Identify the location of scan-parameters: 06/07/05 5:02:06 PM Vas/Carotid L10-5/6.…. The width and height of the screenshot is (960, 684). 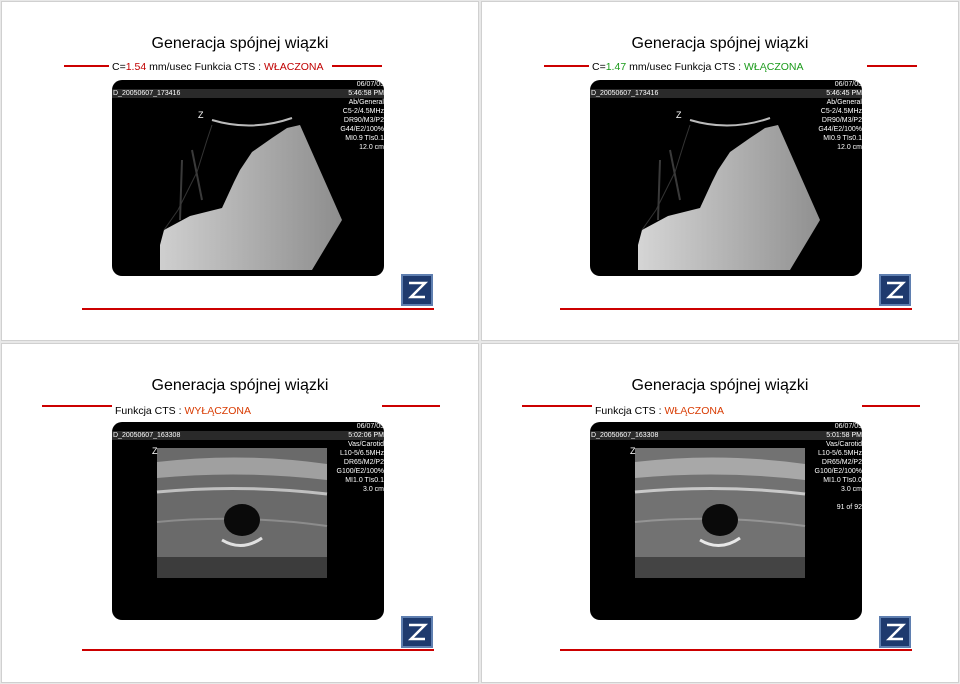
(356, 458).